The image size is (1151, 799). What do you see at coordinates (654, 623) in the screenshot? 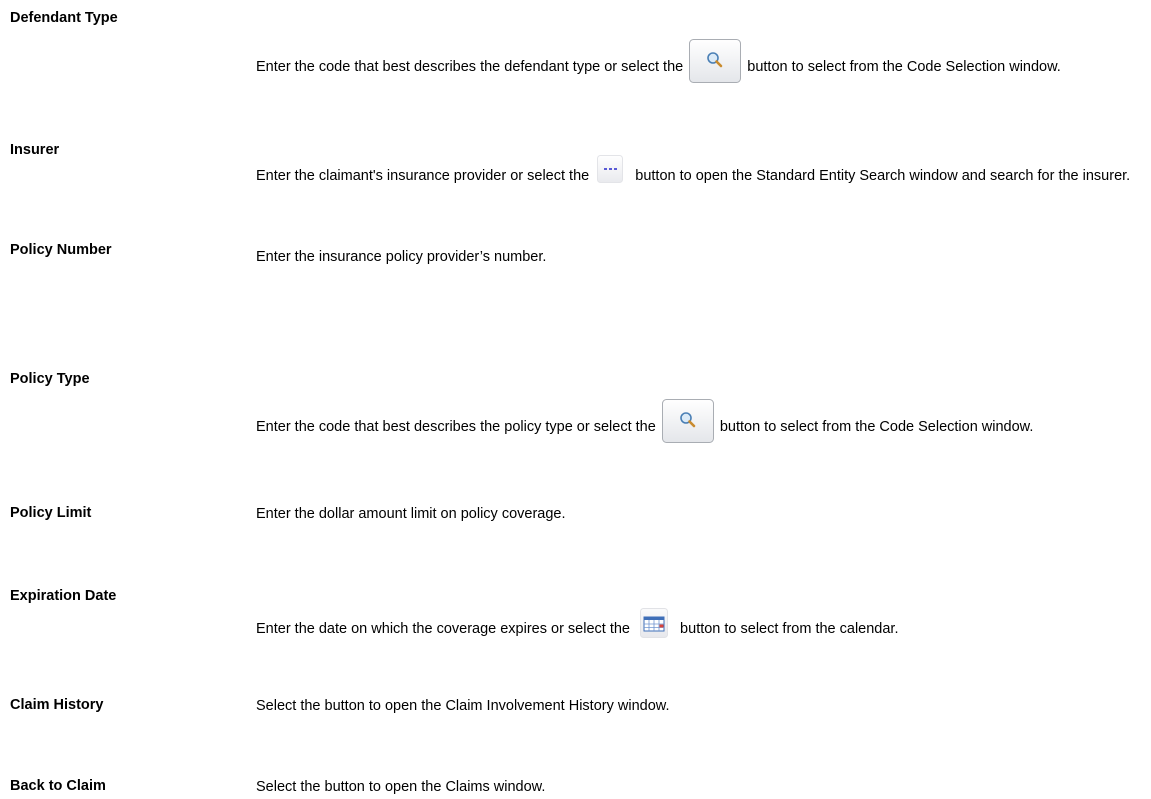
I see `calendar-button-icon` at bounding box center [654, 623].